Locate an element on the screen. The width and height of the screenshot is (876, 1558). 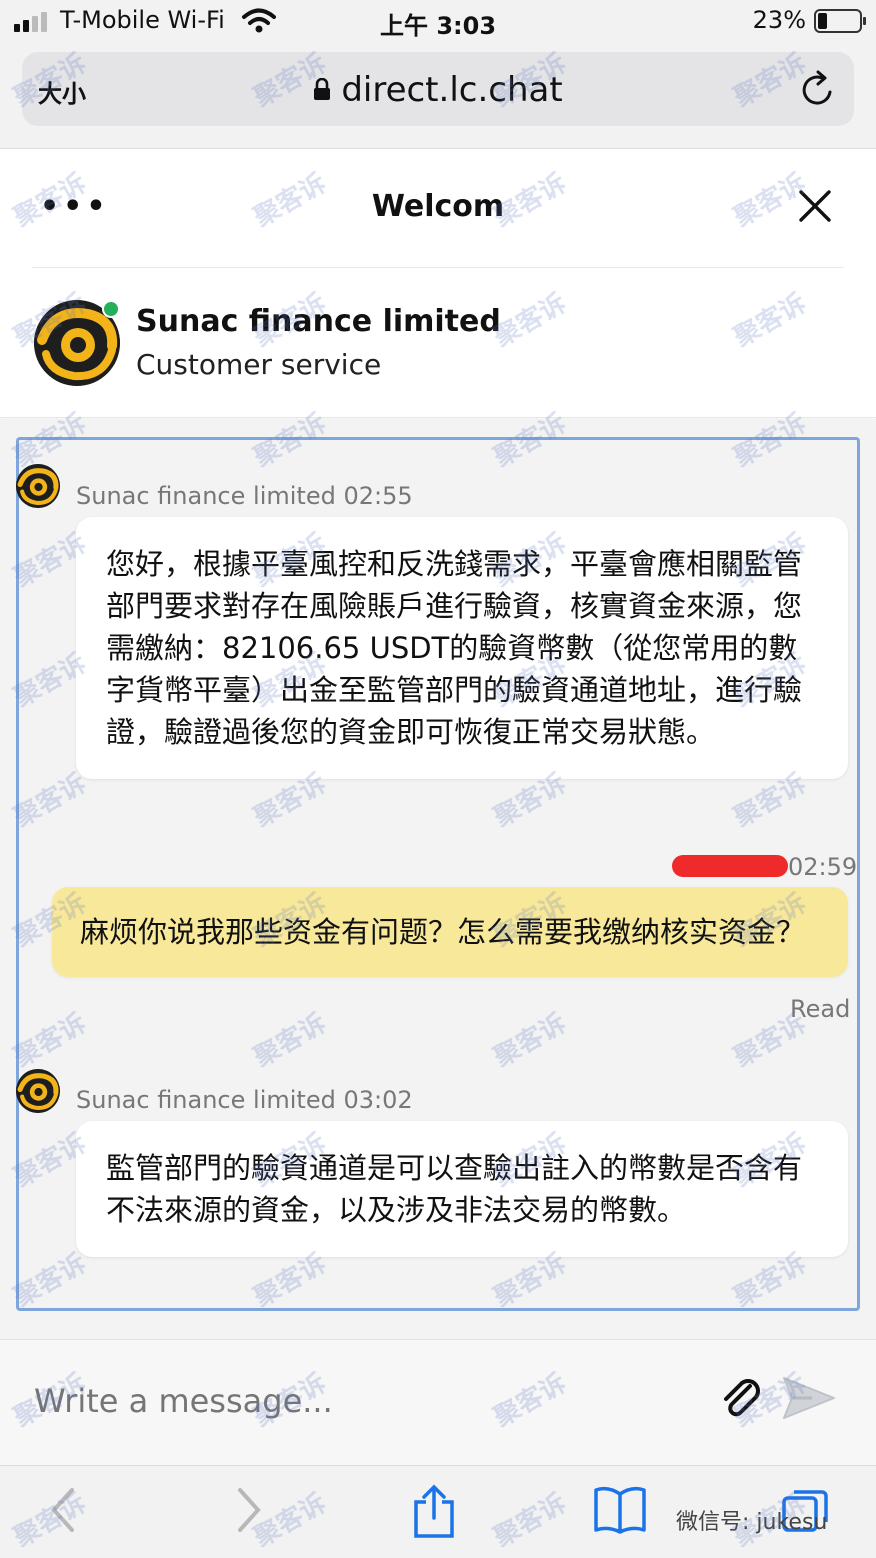
read-receipt: Read is located at coordinates (820, 1009).